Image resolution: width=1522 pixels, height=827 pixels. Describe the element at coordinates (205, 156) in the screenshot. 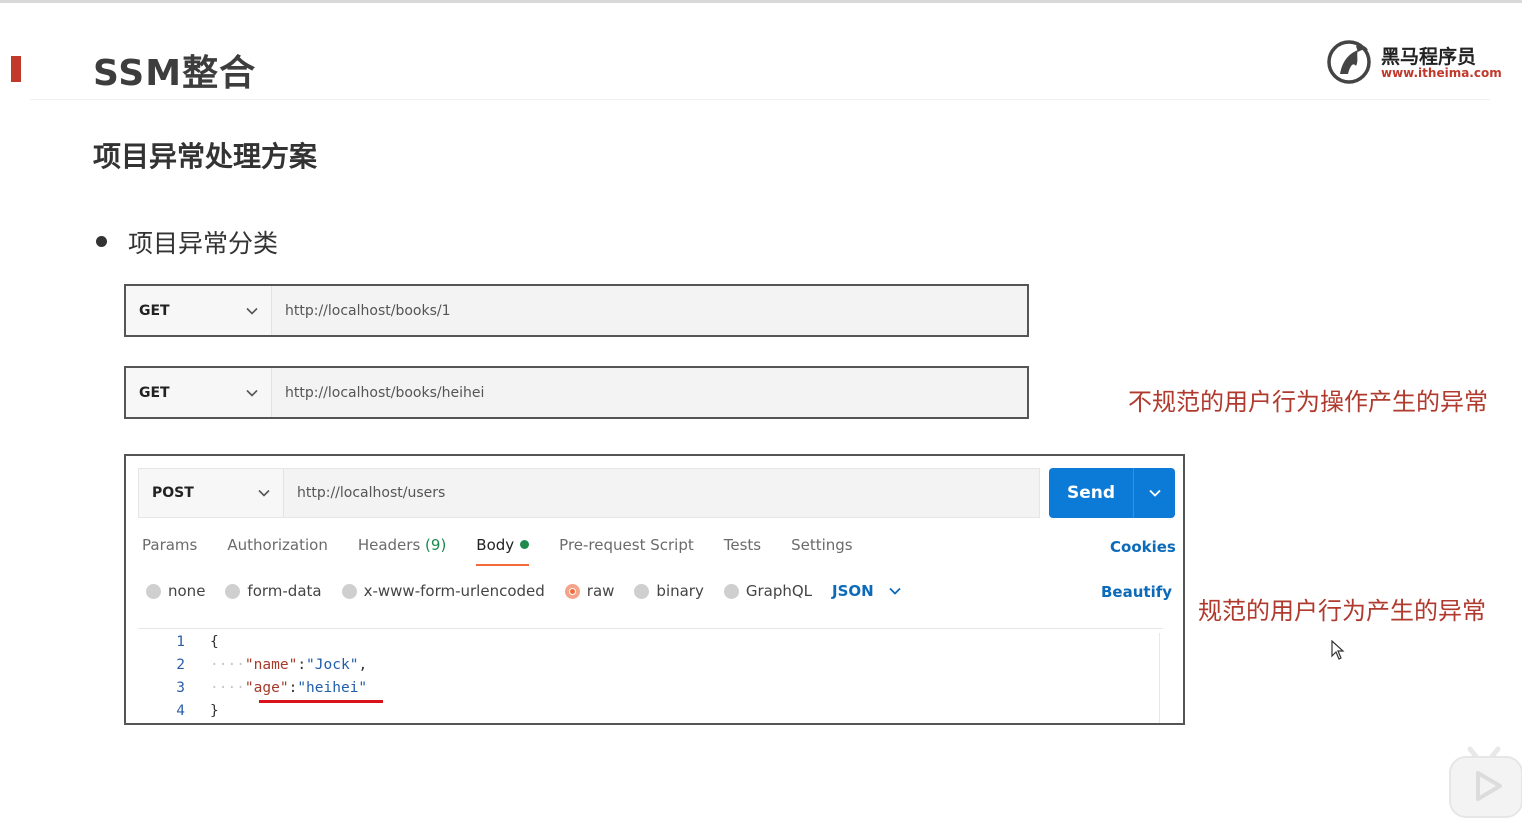

I see `section-title: 项目异常处理方案` at that location.